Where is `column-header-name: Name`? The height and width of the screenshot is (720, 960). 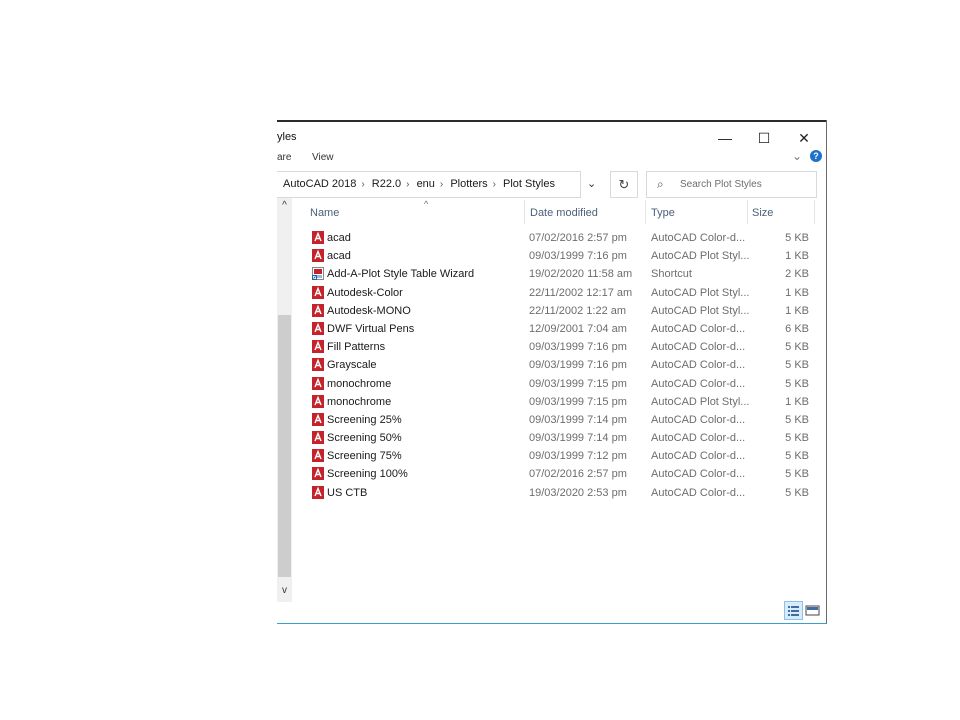 column-header-name: Name is located at coordinates (324, 213).